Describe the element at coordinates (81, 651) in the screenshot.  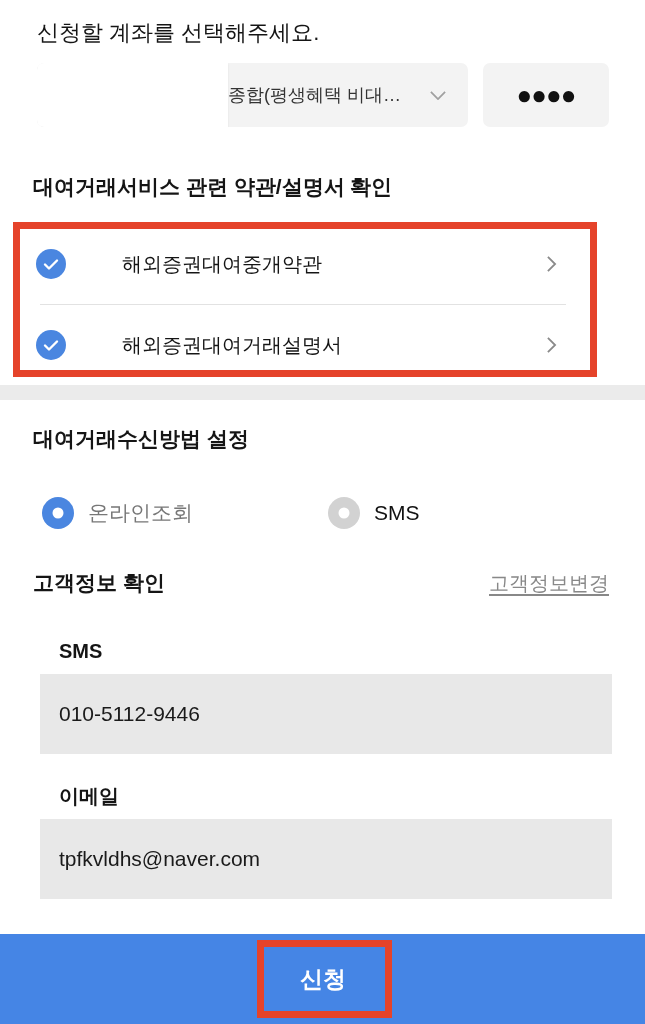
I see `field-label: SMS` at that location.